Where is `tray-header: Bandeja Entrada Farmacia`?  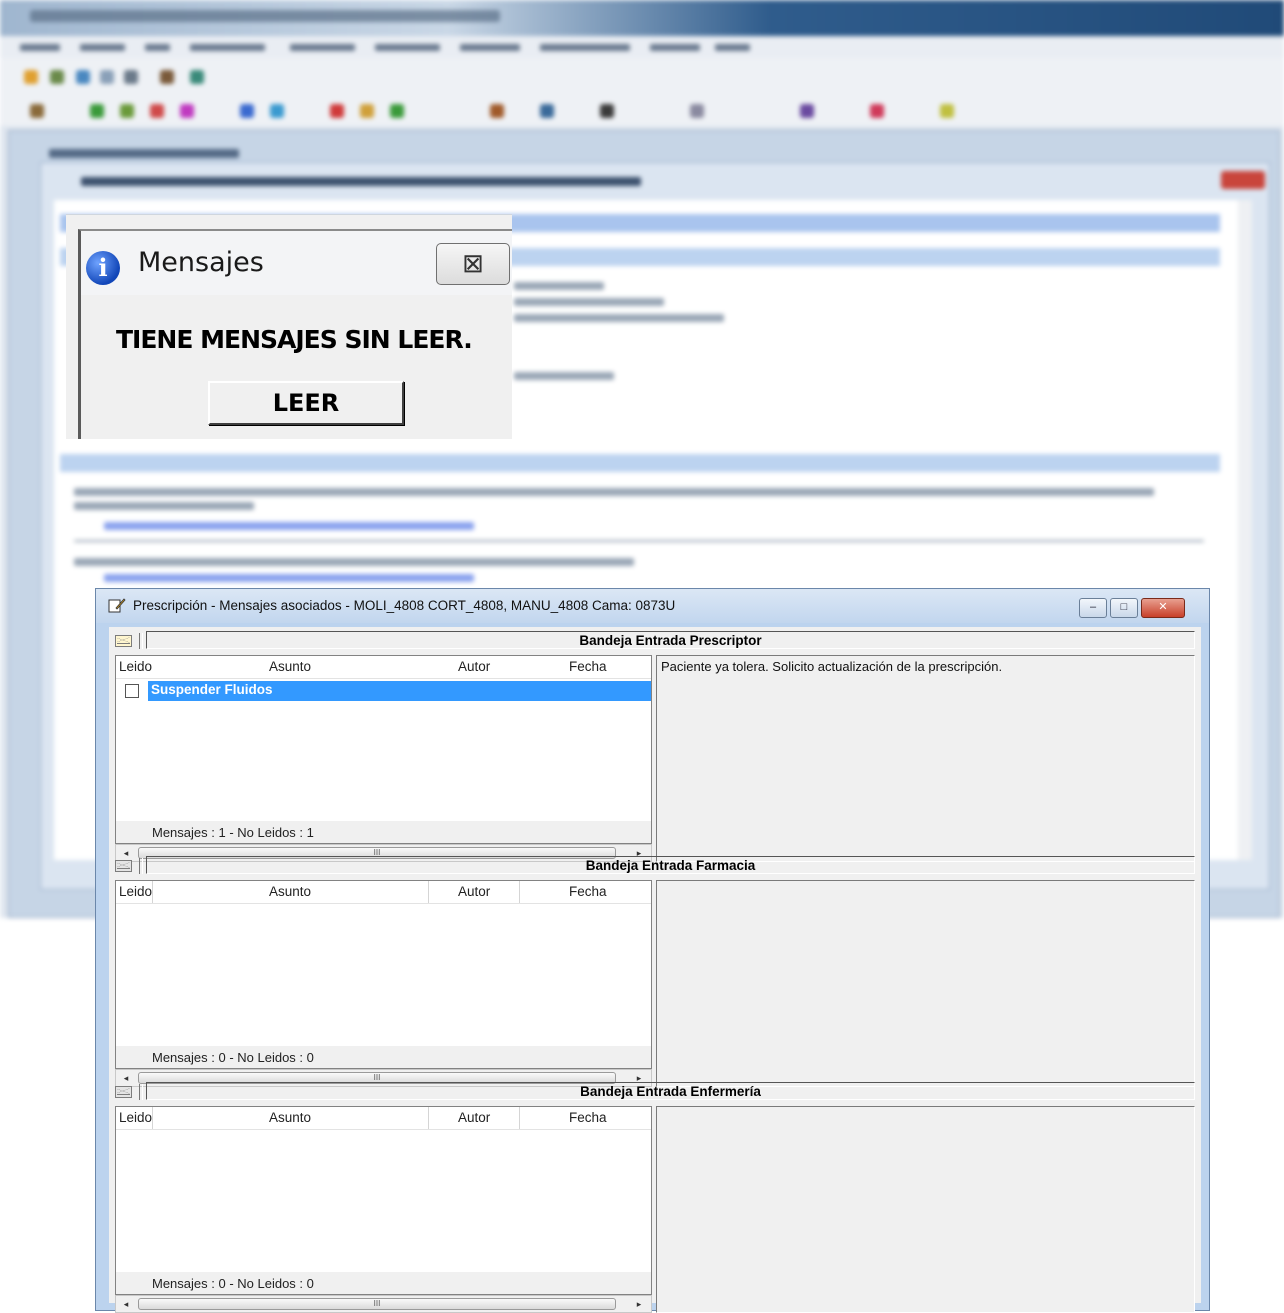
tray-header: Bandeja Entrada Farmacia is located at coordinates (655, 866).